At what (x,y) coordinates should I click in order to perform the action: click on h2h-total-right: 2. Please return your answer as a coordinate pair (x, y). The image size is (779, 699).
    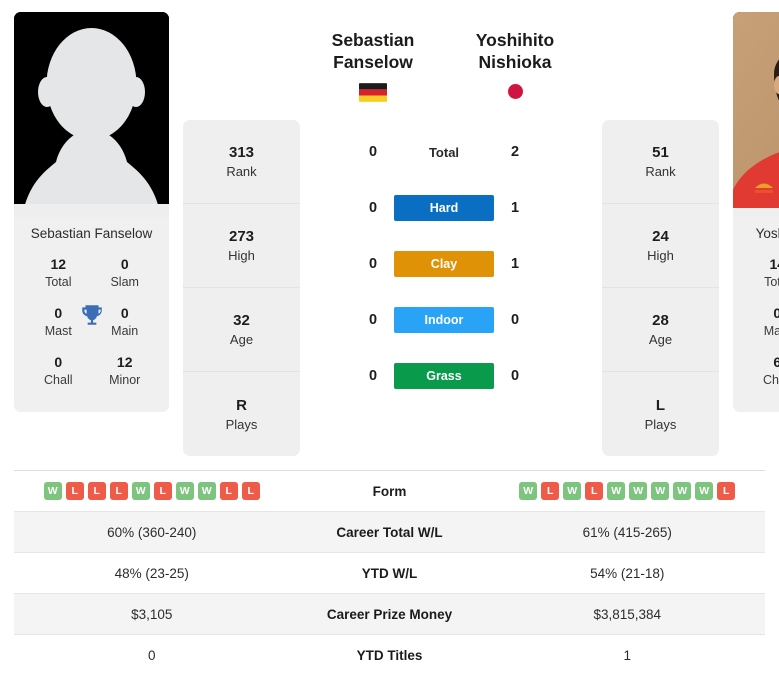
    Looking at the image, I should click on (515, 152).